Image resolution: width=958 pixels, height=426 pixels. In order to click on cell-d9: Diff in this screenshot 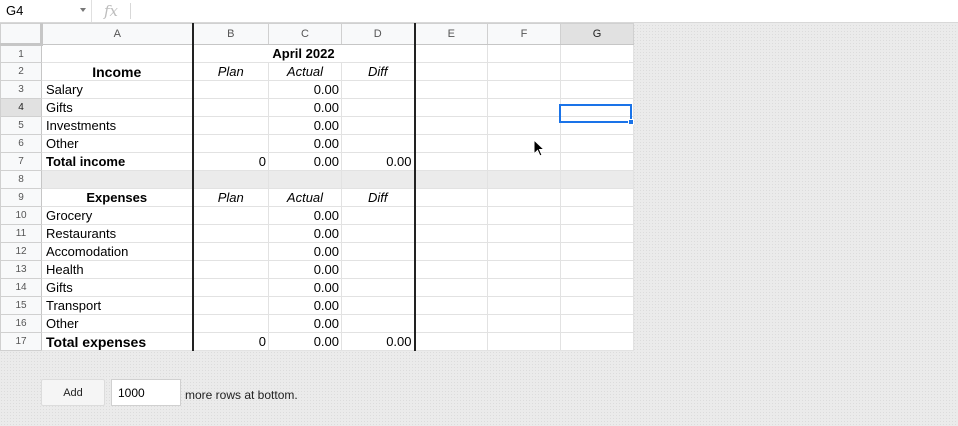, I will do `click(378, 197)`.